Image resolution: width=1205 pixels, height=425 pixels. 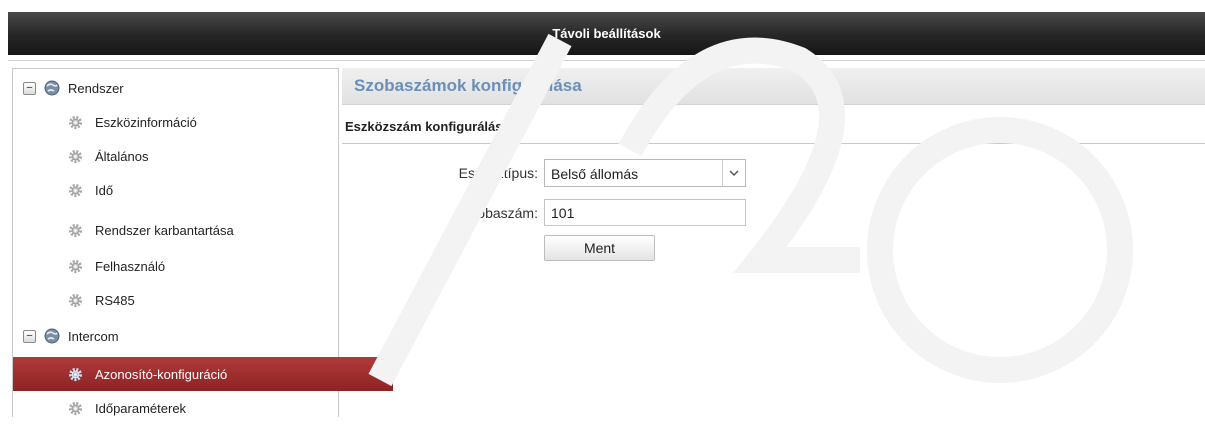 What do you see at coordinates (203, 408) in the screenshot?
I see `tree-item-idoparameterek: Időparaméterek` at bounding box center [203, 408].